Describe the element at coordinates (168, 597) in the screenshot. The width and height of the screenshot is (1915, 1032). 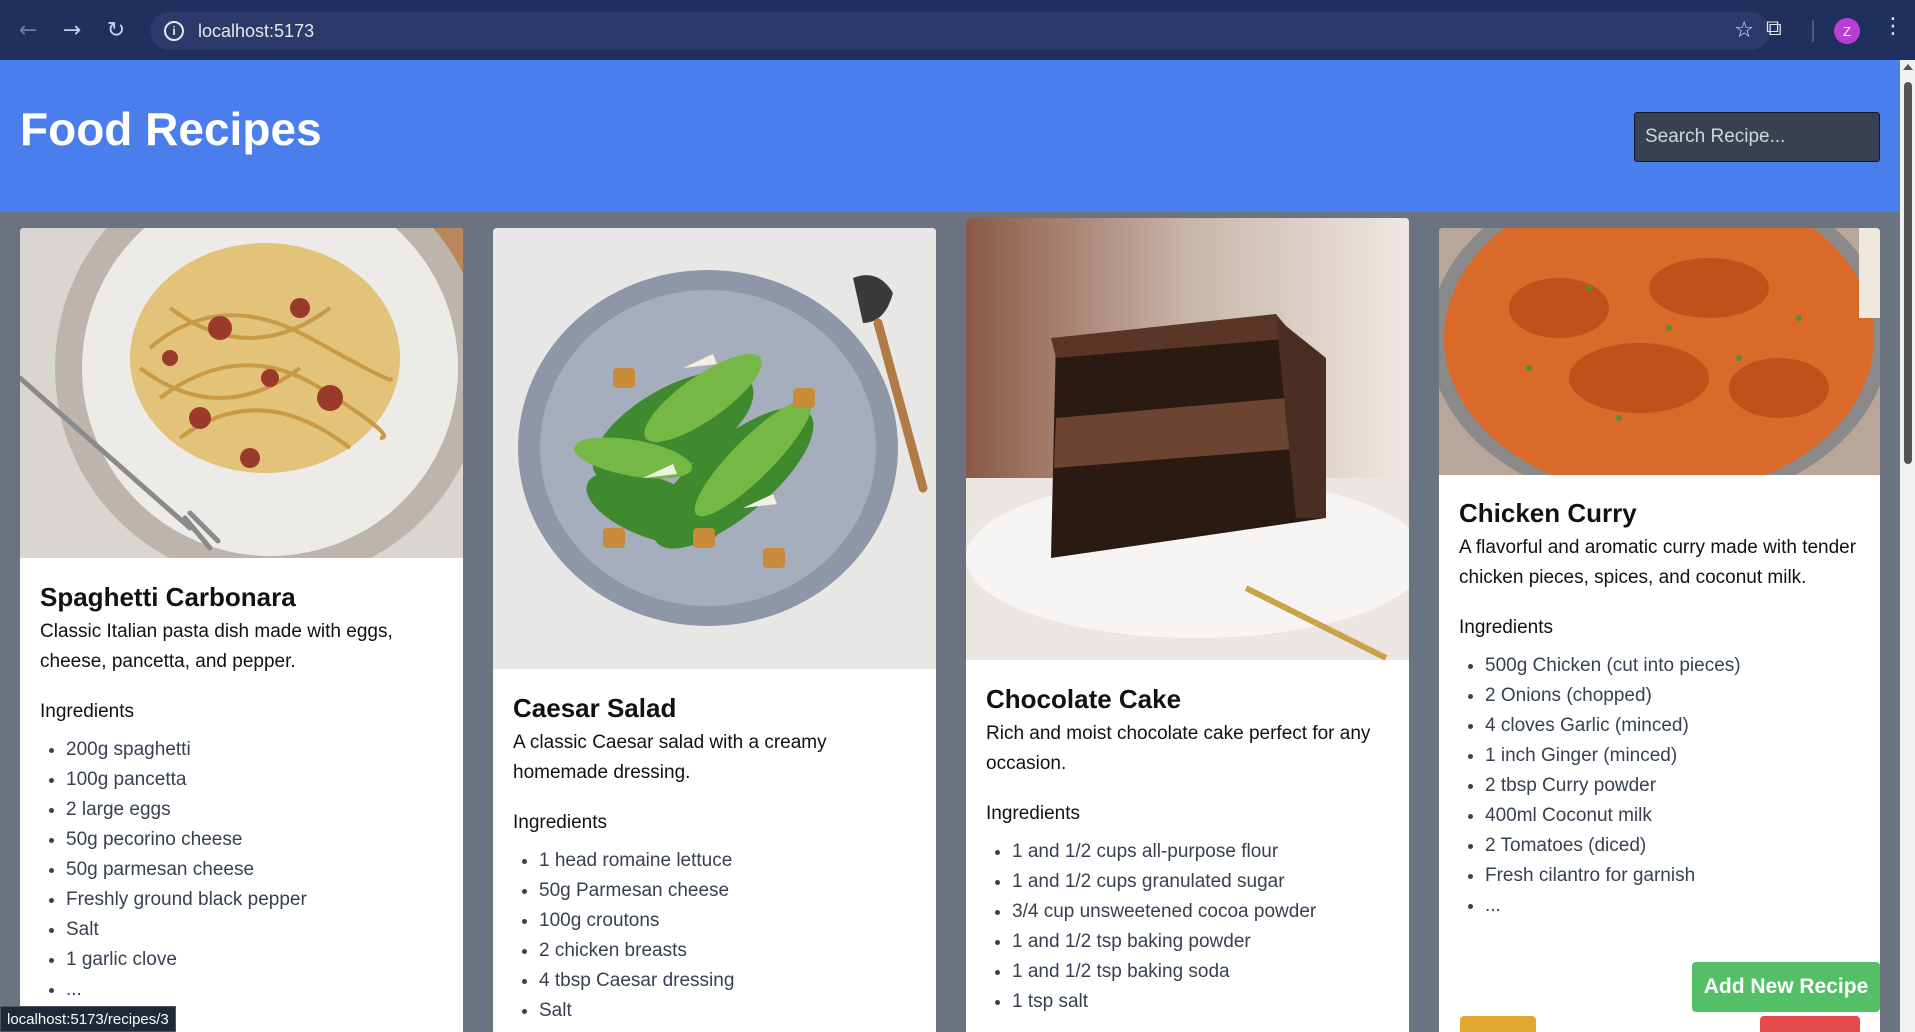
I see `recipe-title: Spaghetti Carbonara` at that location.